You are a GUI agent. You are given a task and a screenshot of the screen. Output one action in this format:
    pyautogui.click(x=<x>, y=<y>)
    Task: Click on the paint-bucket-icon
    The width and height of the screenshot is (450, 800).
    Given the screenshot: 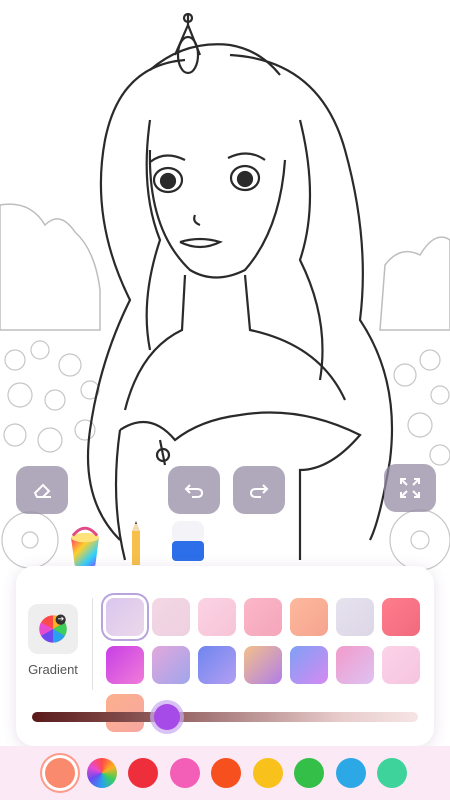 What is the action you would take?
    pyautogui.click(x=85, y=545)
    